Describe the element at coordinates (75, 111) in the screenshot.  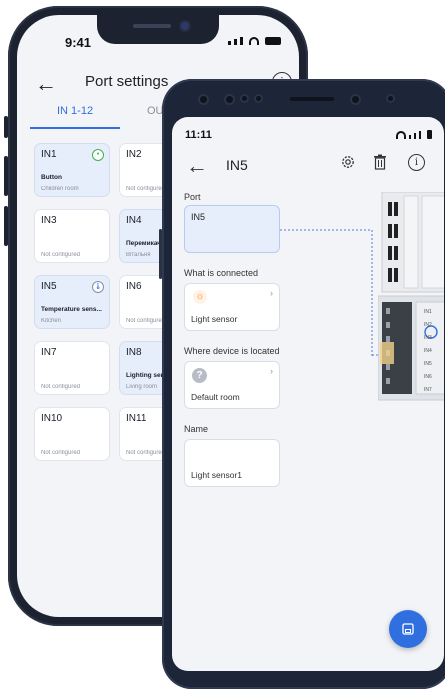
I see `tab-in-1-12: IN 1-12` at that location.